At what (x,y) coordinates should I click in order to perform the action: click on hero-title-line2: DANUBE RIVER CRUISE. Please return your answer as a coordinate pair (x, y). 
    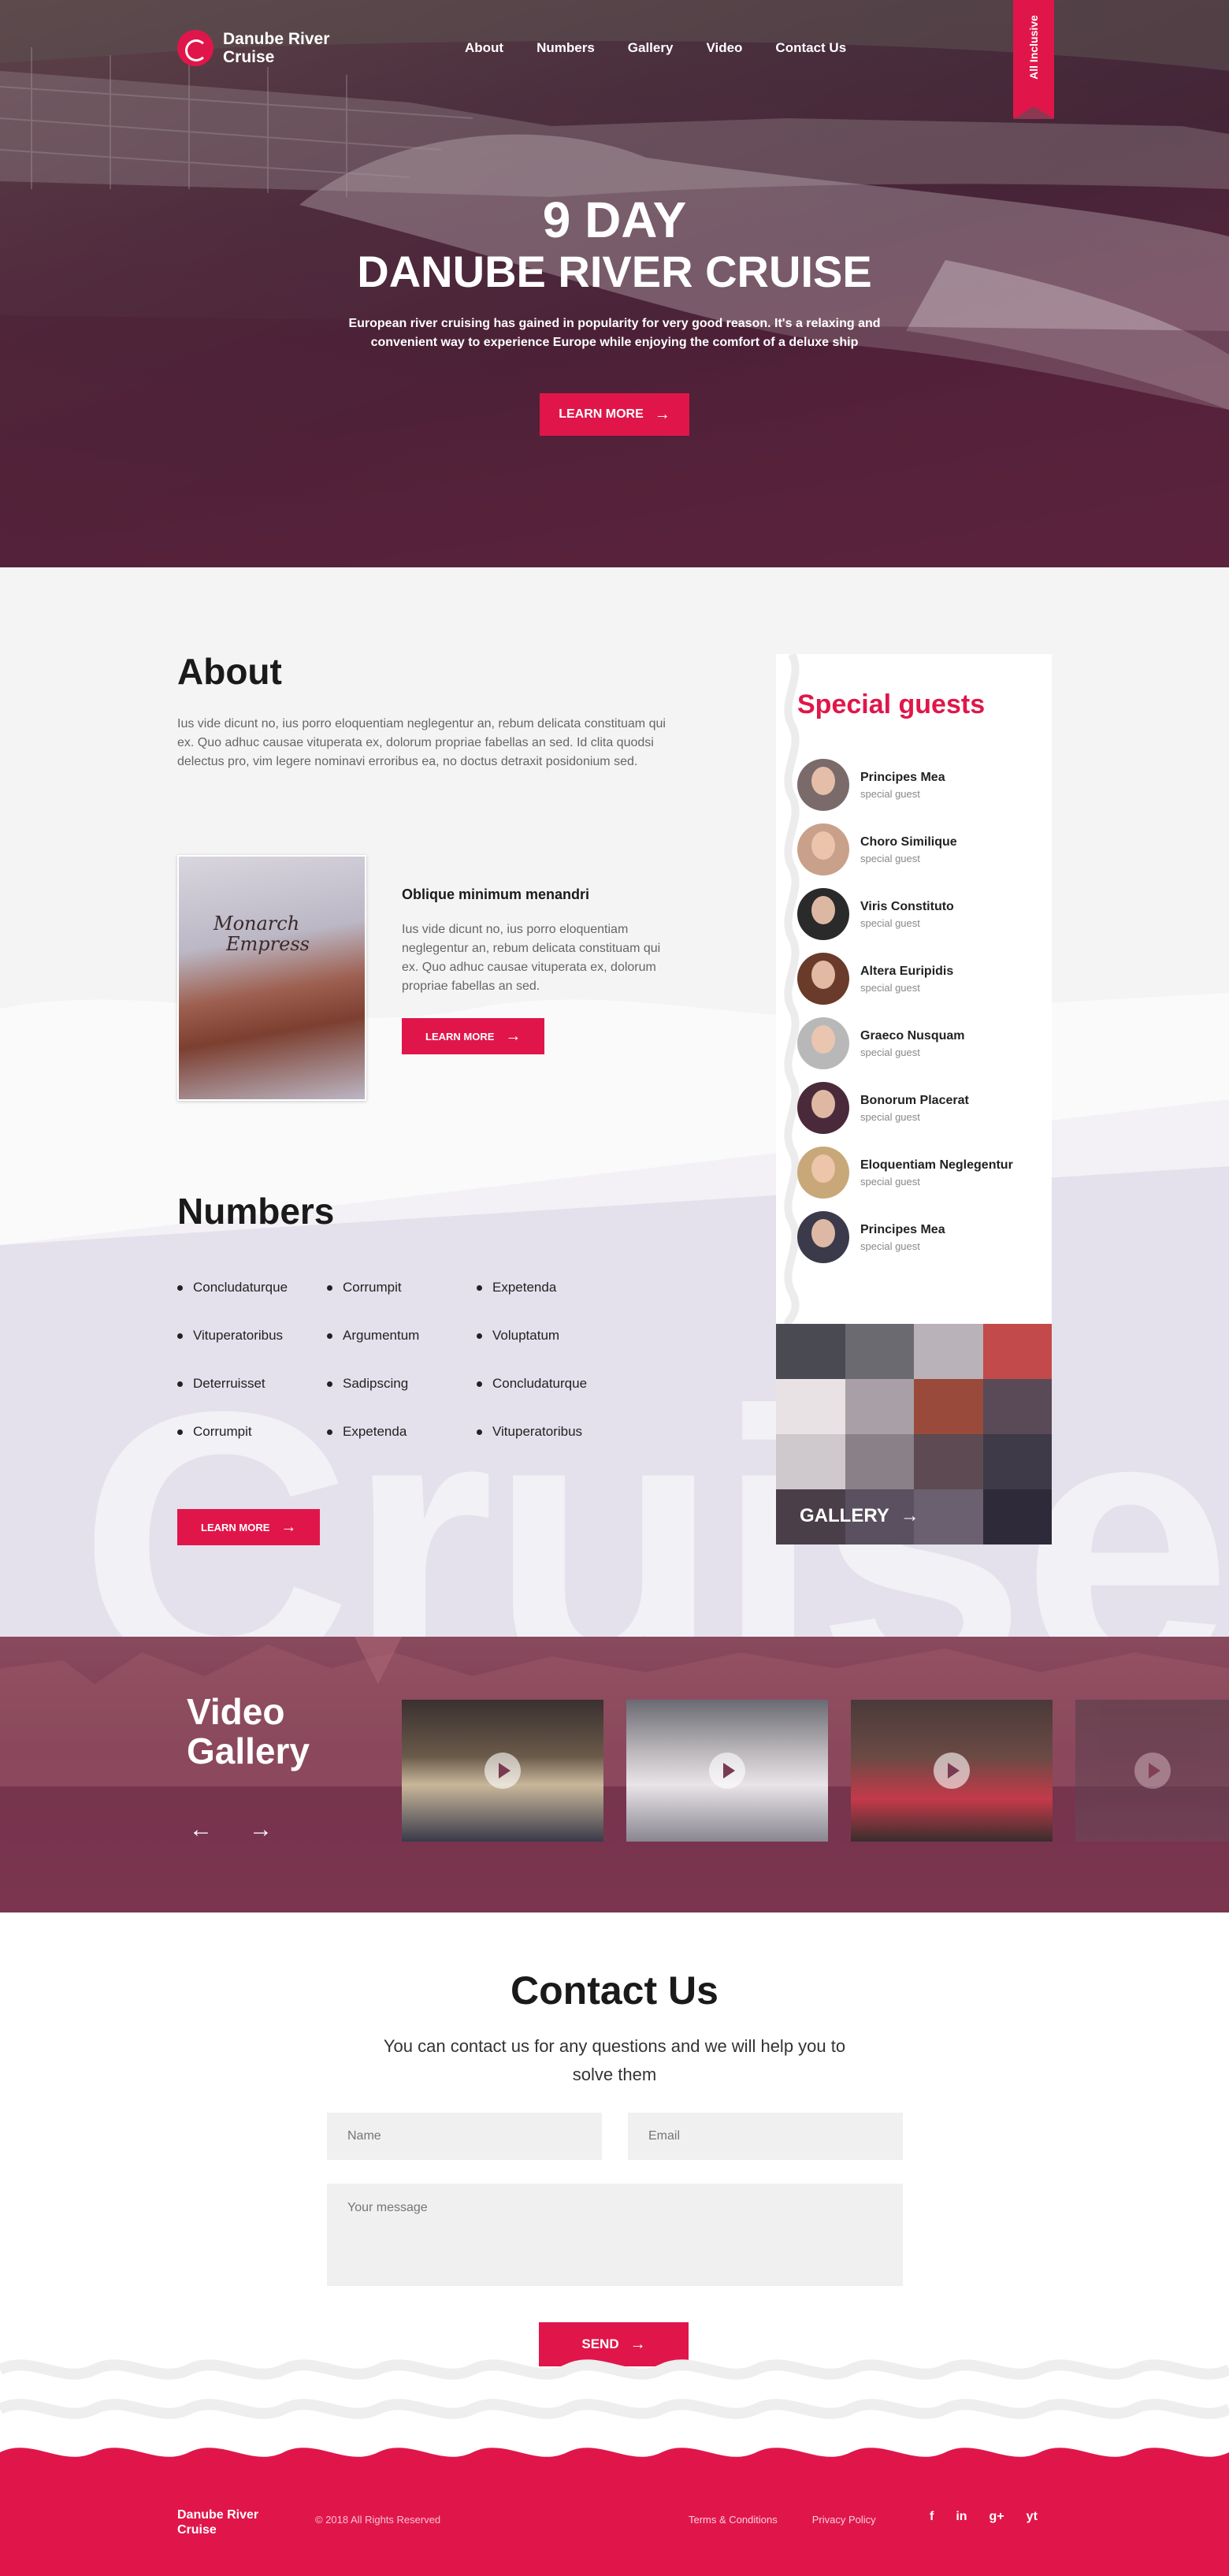
    Looking at the image, I should click on (614, 271).